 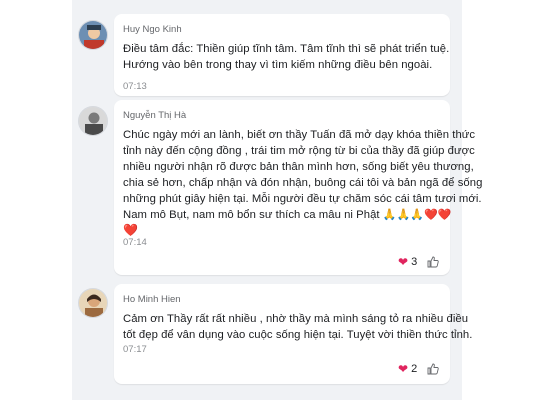 What do you see at coordinates (135, 242) in the screenshot?
I see `comment-timestamp: 07:14` at bounding box center [135, 242].